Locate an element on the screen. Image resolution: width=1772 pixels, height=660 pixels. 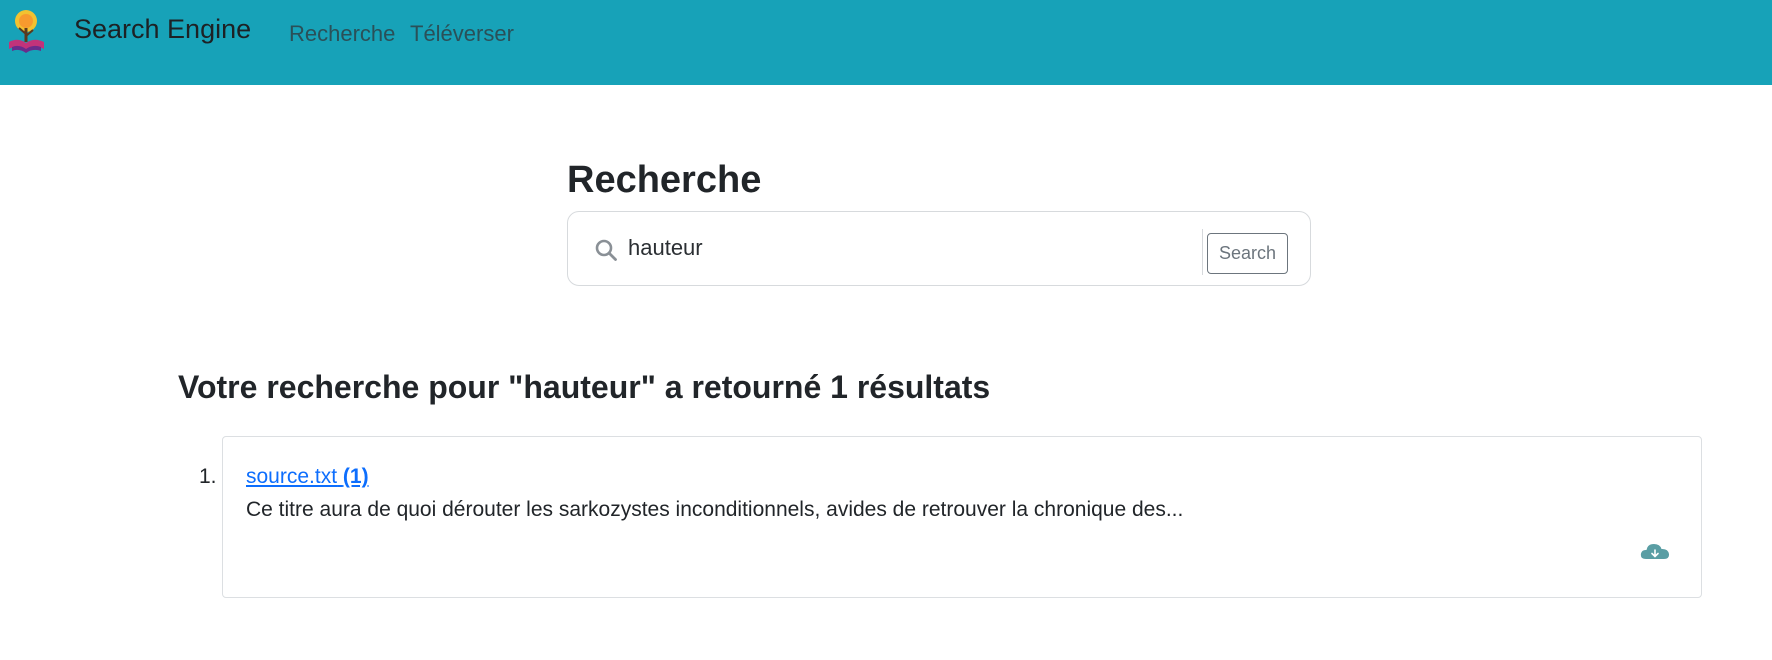
cloud-download-icon is located at coordinates (1655, 552).